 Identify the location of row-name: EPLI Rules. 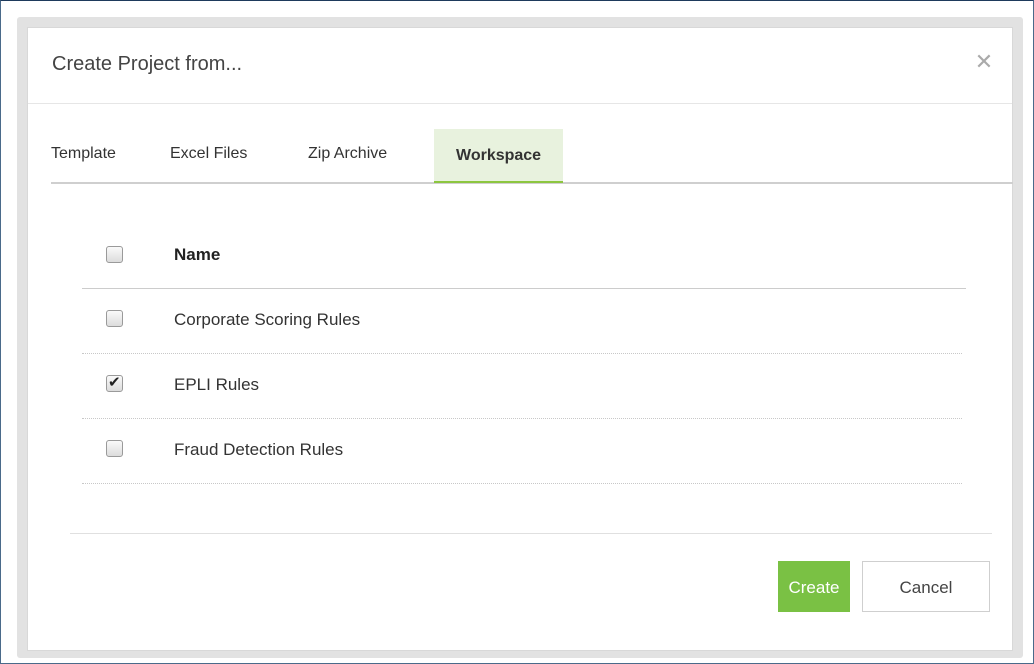
(217, 384).